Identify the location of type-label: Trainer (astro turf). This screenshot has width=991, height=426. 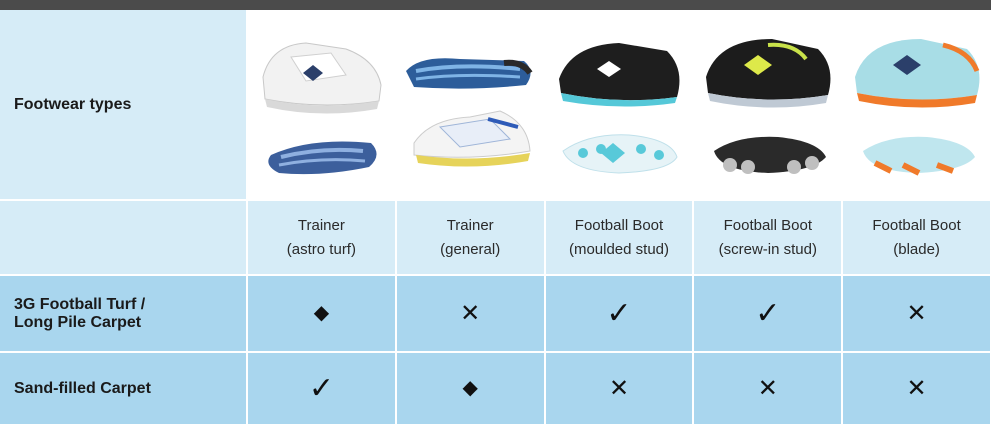
(322, 238).